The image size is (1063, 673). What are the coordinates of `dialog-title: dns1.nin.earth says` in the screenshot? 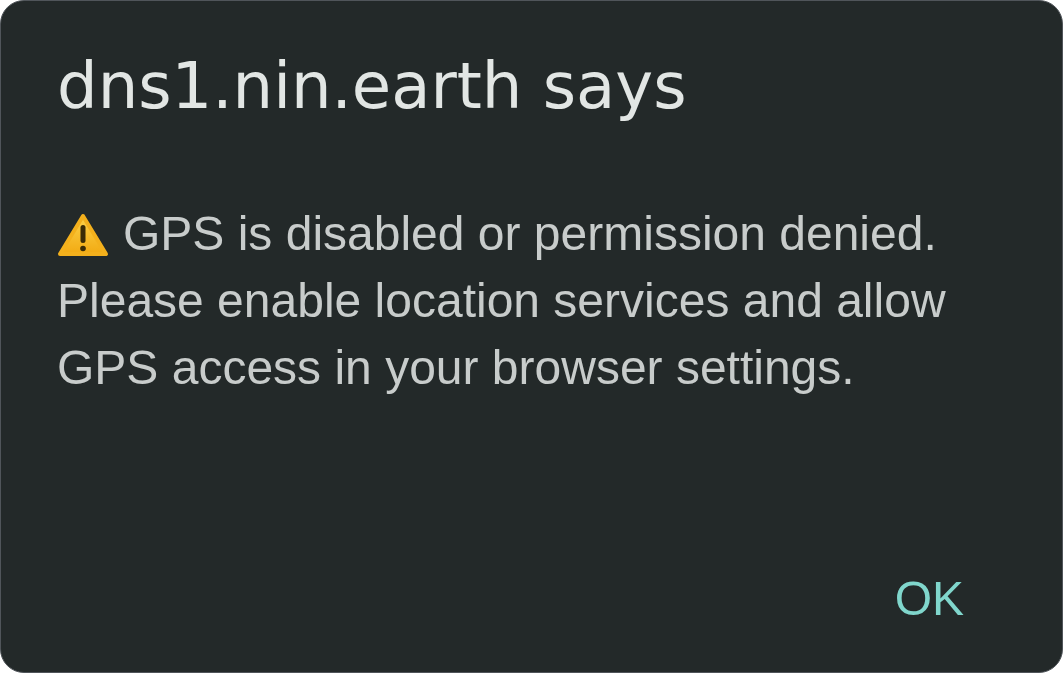 It's located at (372, 86).